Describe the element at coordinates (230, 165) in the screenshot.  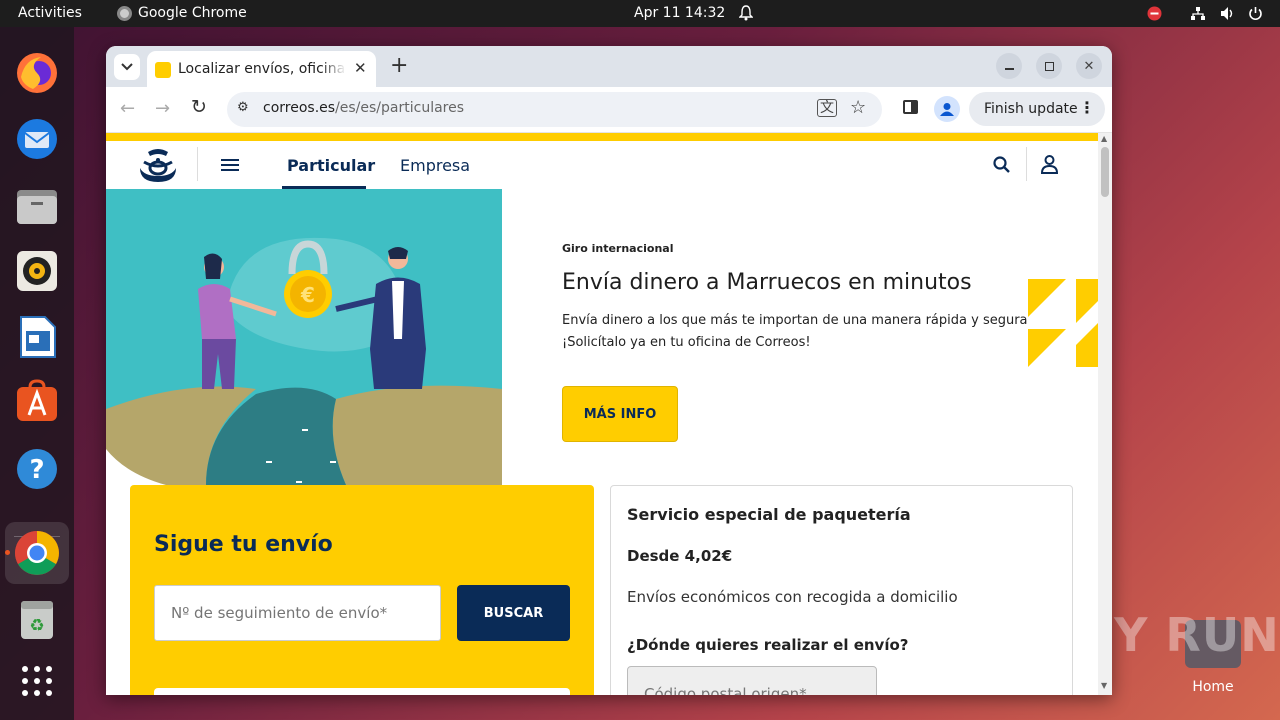
I see `hamburger-menu-icon` at that location.